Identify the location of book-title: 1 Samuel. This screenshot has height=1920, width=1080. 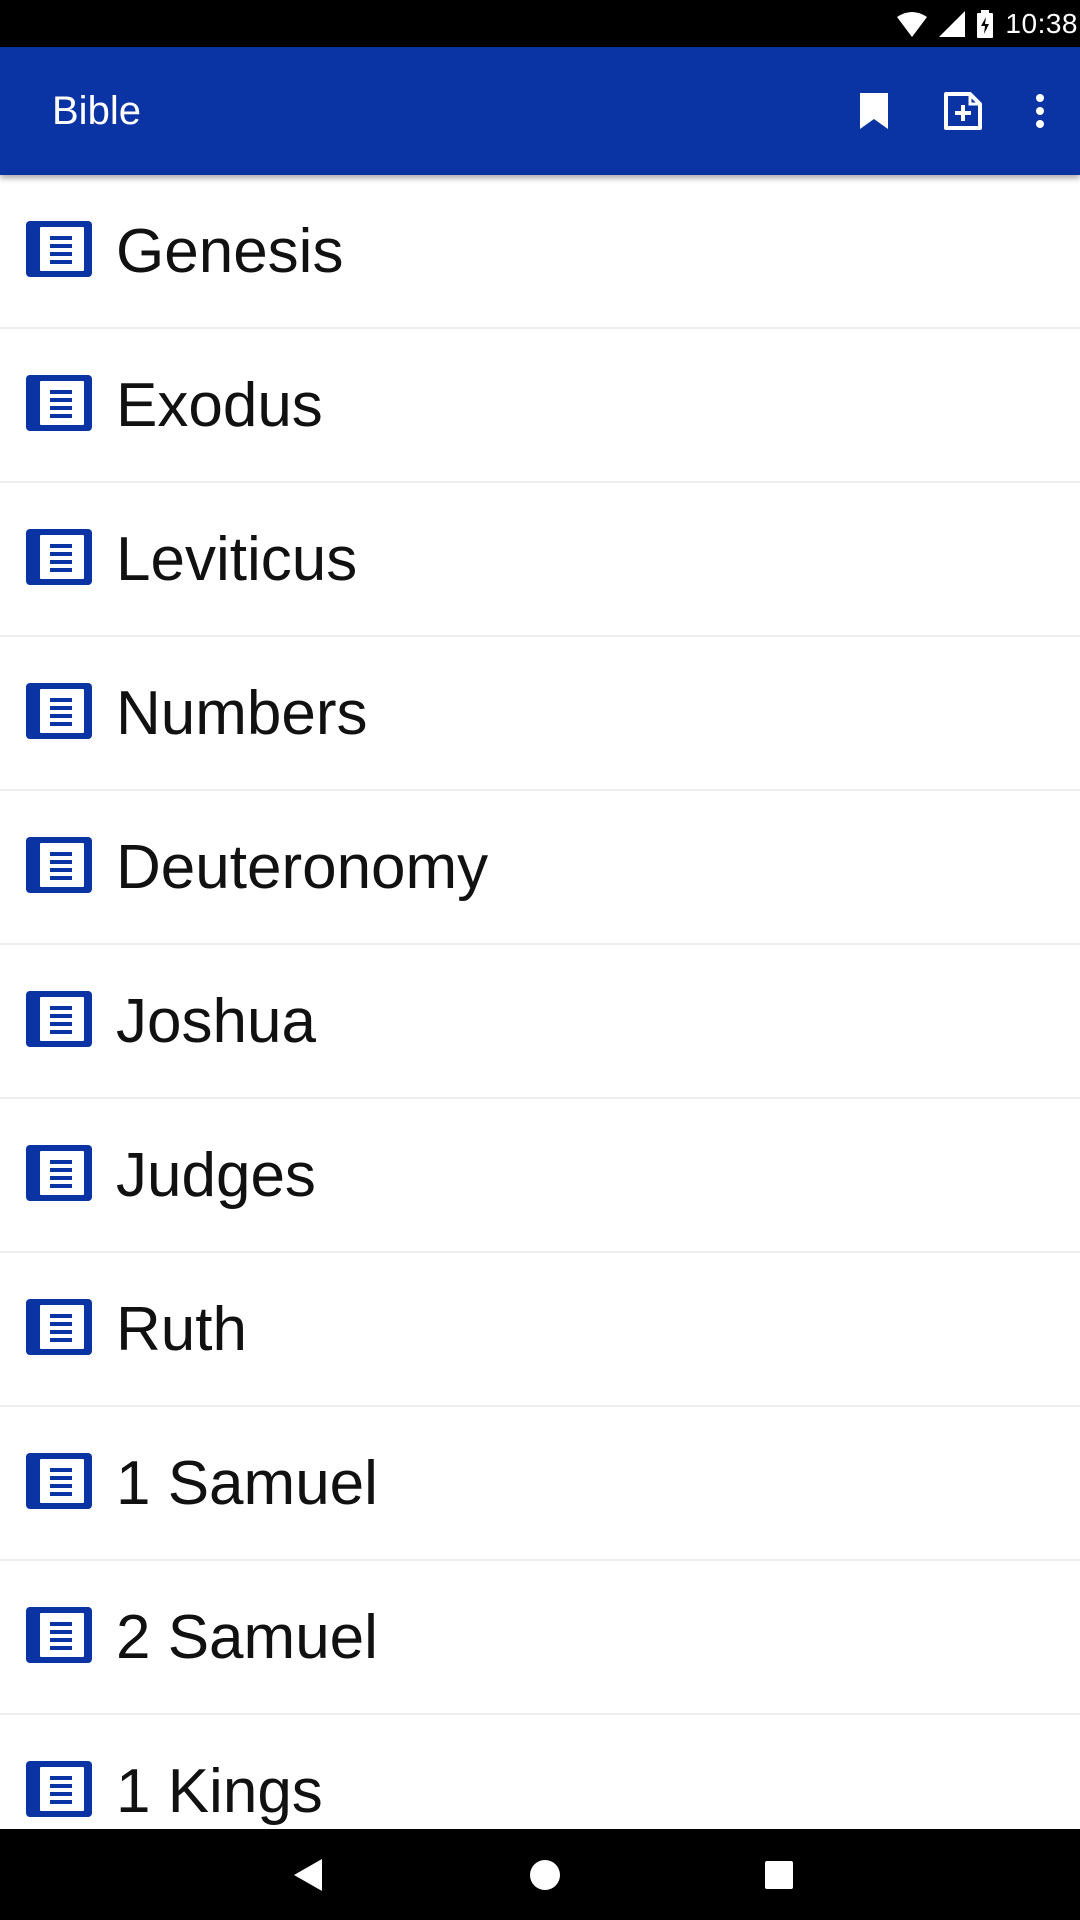
(247, 1483).